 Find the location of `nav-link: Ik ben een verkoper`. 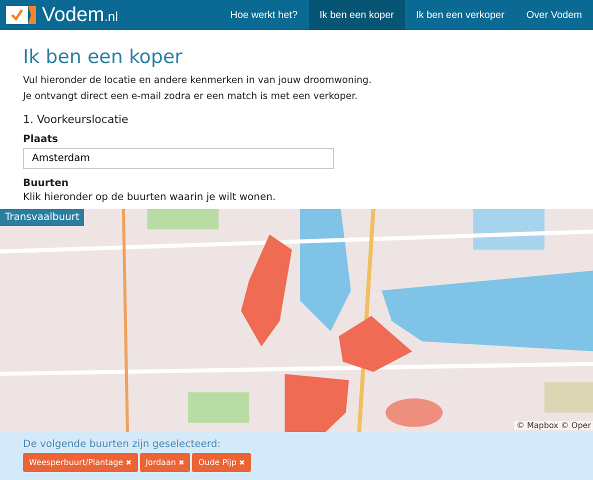

nav-link: Ik ben een verkoper is located at coordinates (460, 15).